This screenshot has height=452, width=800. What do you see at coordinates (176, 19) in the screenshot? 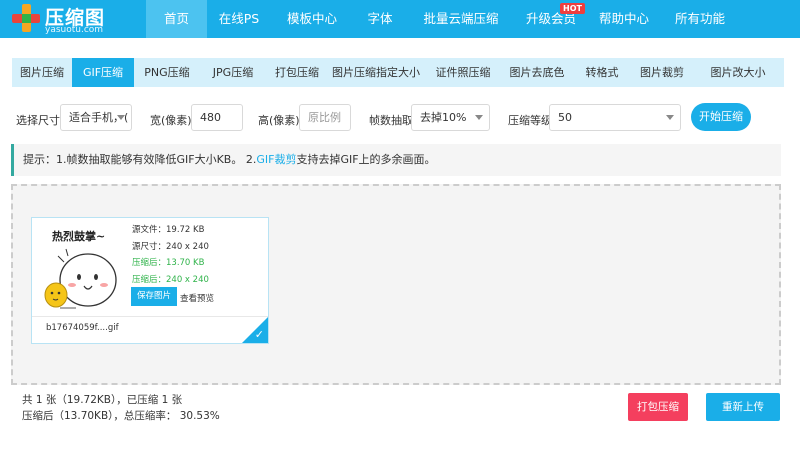
I see `nav-home: 首页` at bounding box center [176, 19].